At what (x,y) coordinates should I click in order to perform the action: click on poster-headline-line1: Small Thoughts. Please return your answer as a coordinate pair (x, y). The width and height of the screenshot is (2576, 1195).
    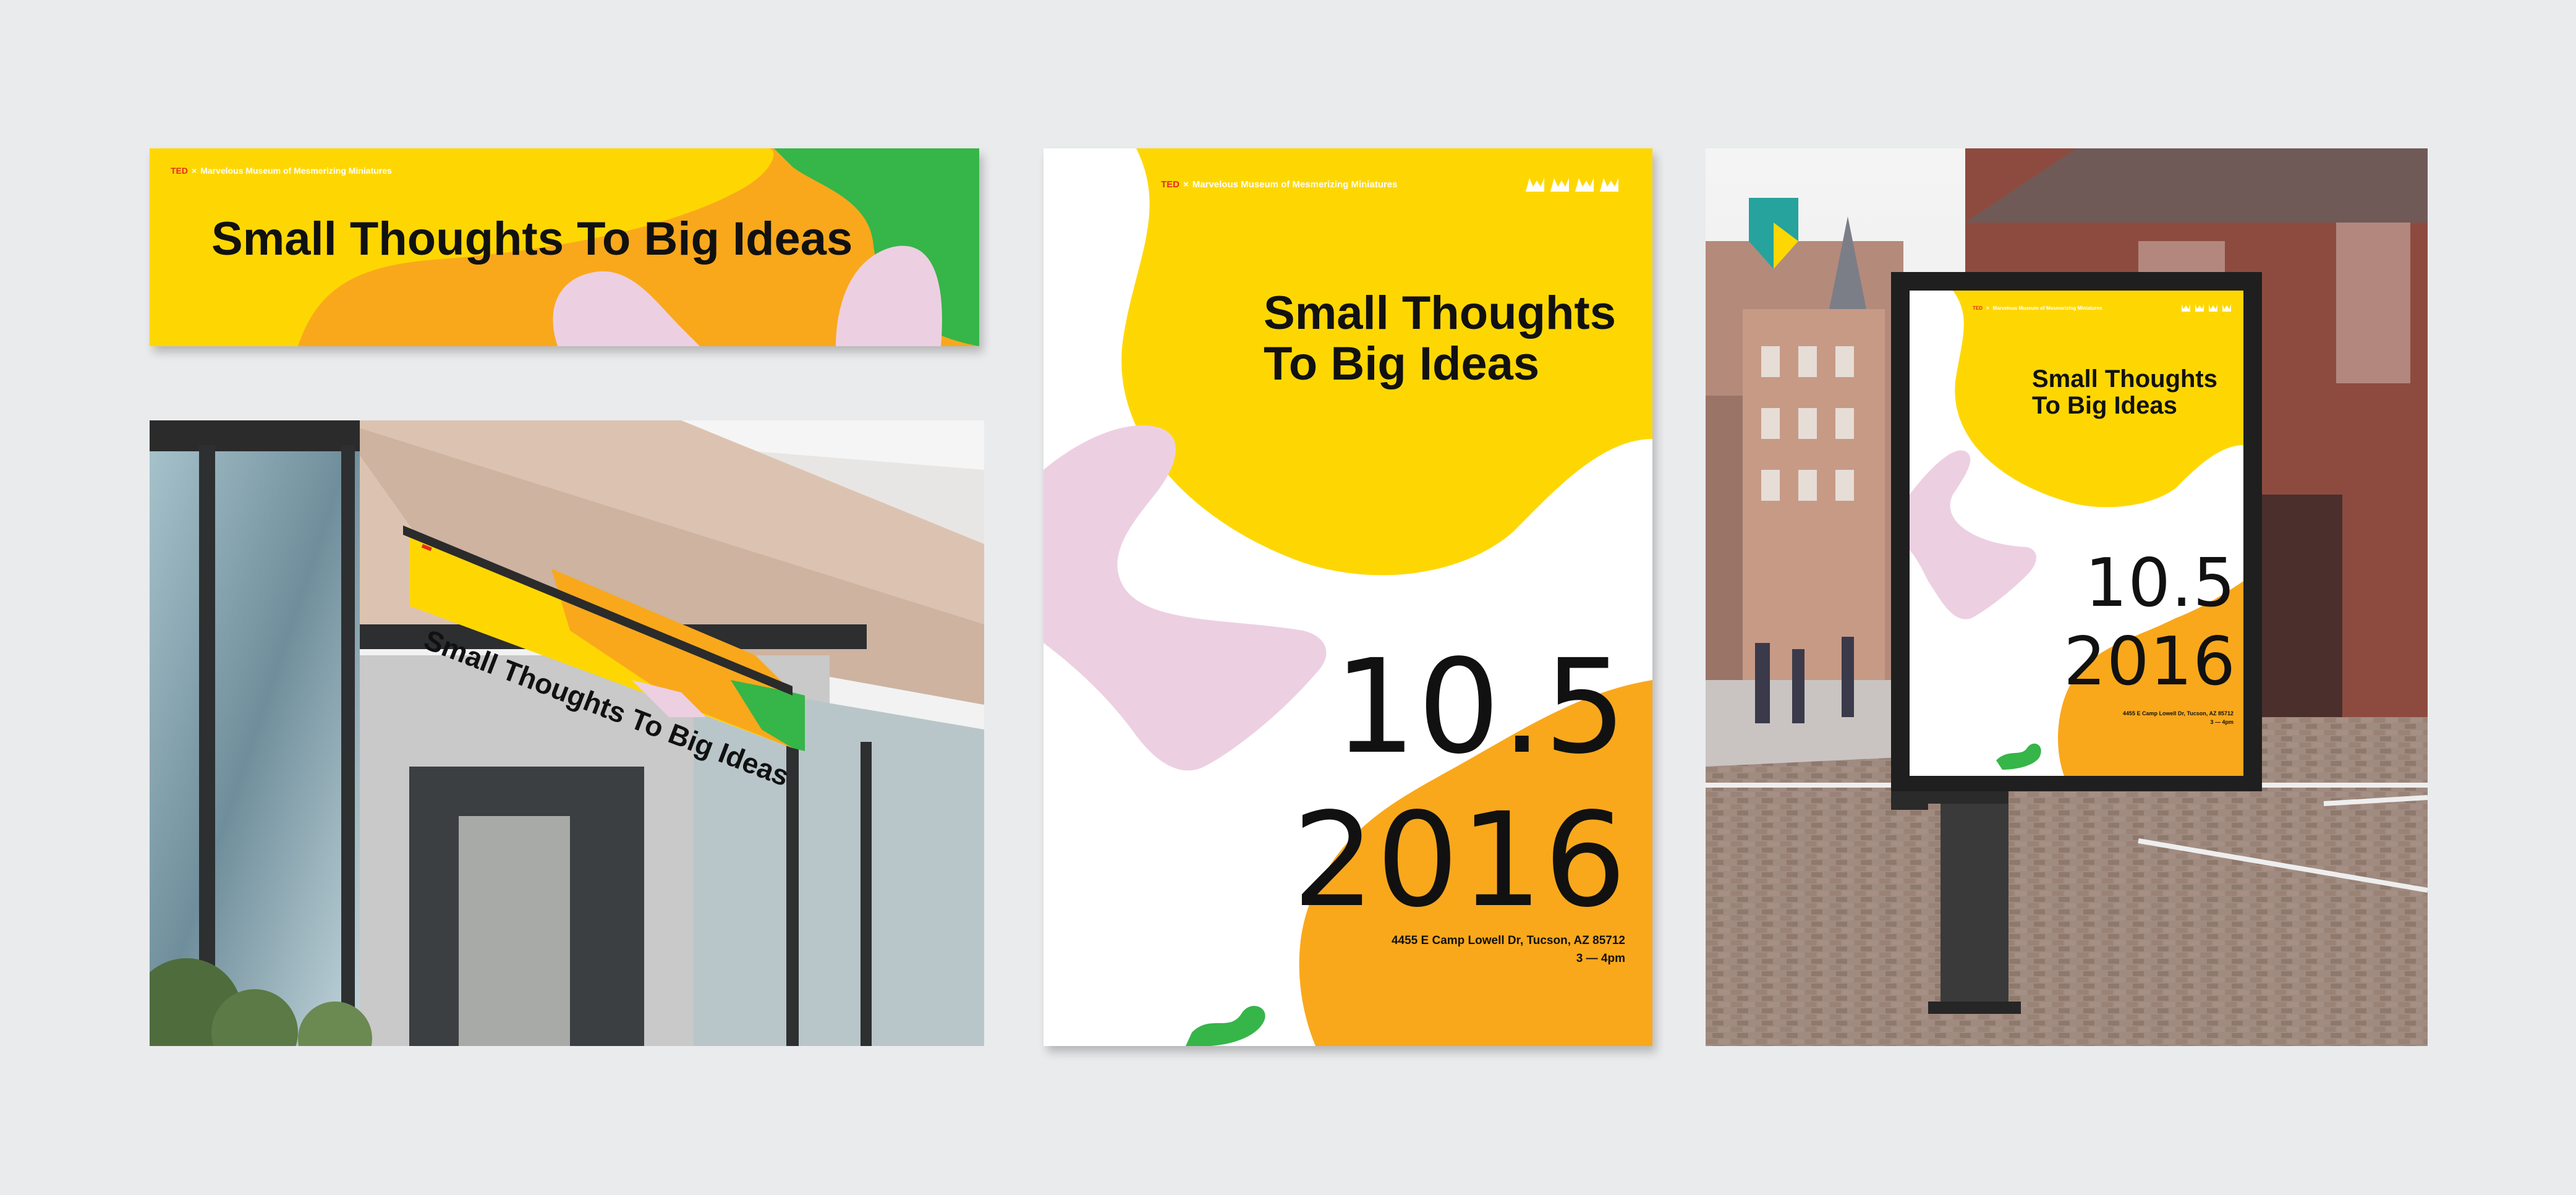
    Looking at the image, I should click on (1440, 313).